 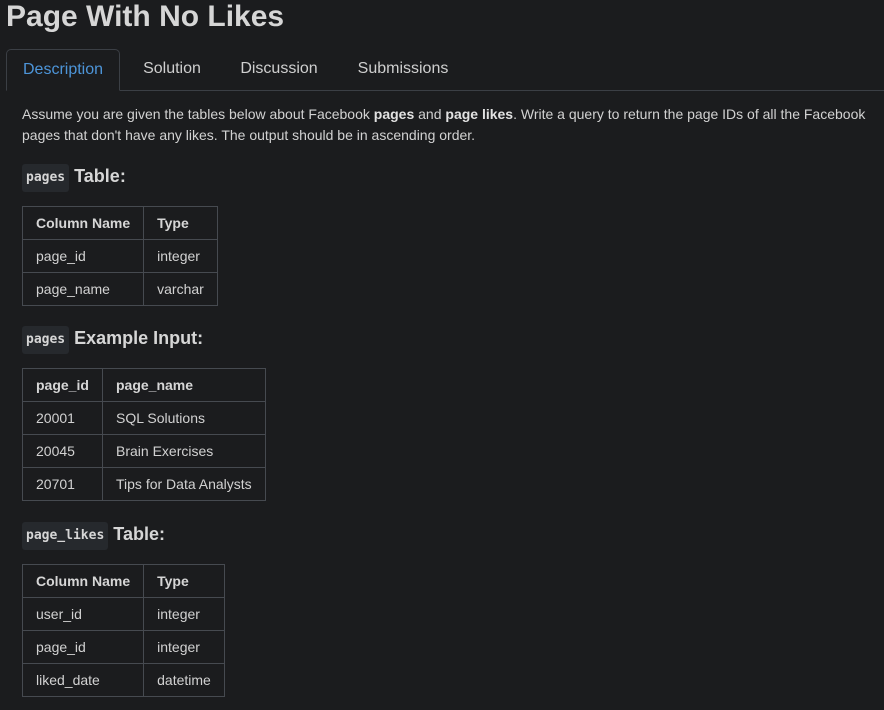 What do you see at coordinates (184, 680) in the screenshot?
I see `table-cell: datetime` at bounding box center [184, 680].